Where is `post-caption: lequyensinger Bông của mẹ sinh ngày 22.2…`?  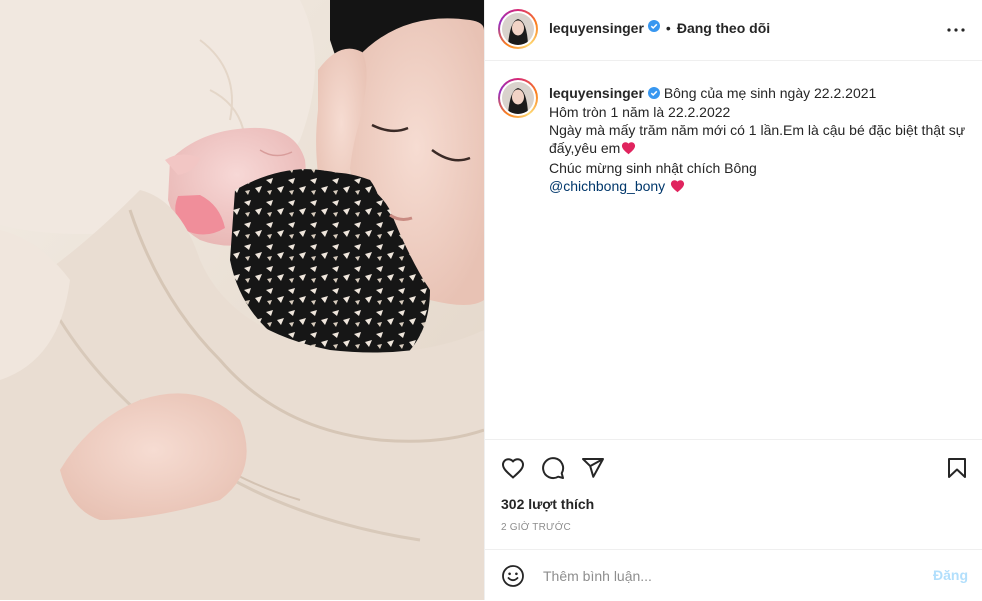
post-caption: lequyensinger Bông của mẹ sinh ngày 22.2… is located at coordinates (759, 140).